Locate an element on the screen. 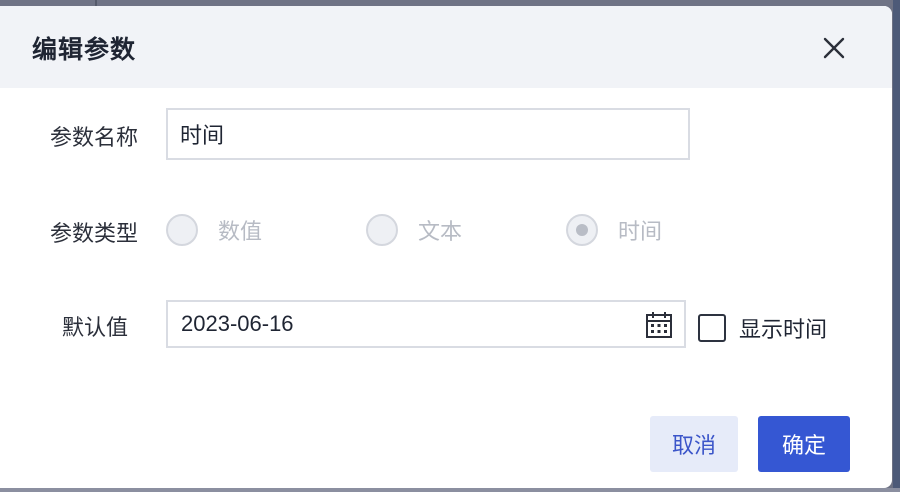 The width and height of the screenshot is (900, 492). param-name-label: 参数名称 is located at coordinates (94, 138).